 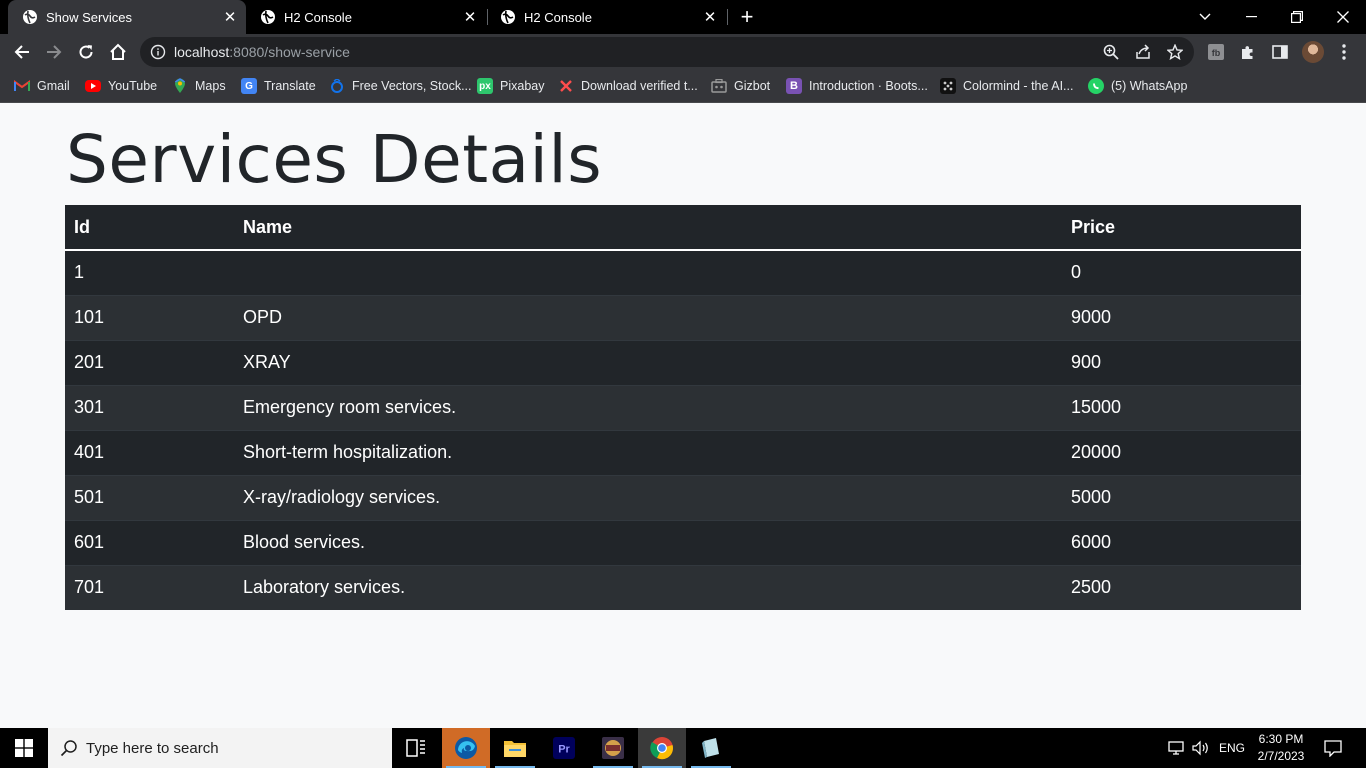 What do you see at coordinates (727, 17) in the screenshot?
I see `tab-separator` at bounding box center [727, 17].